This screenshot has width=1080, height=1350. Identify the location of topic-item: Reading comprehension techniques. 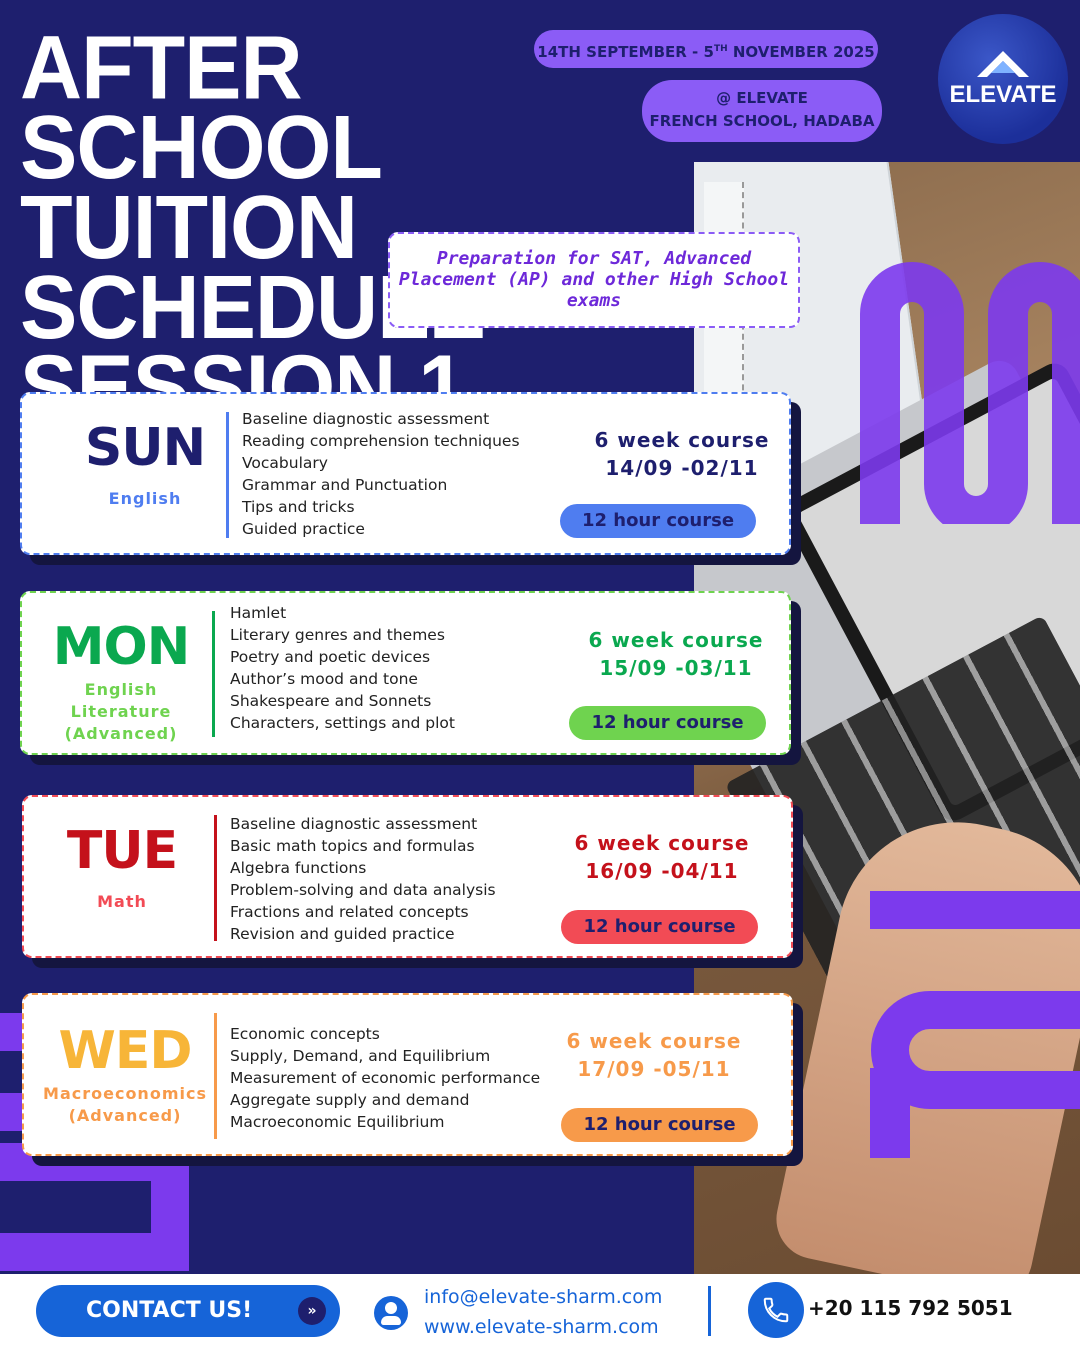
(381, 441).